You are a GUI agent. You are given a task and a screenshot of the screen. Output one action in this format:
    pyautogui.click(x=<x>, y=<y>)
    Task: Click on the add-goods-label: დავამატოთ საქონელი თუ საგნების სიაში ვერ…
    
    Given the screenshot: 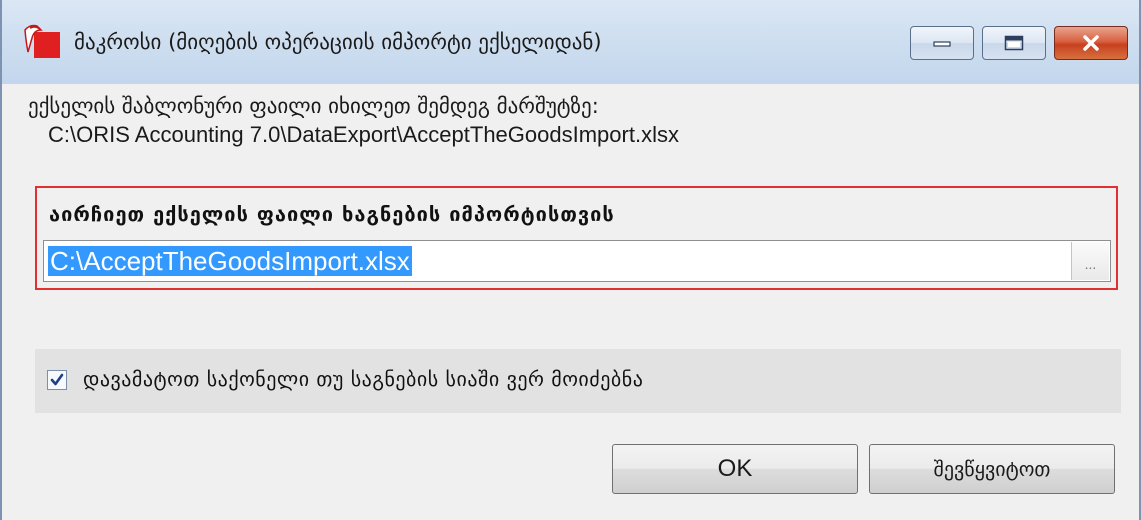 What is the action you would take?
    pyautogui.click(x=363, y=379)
    